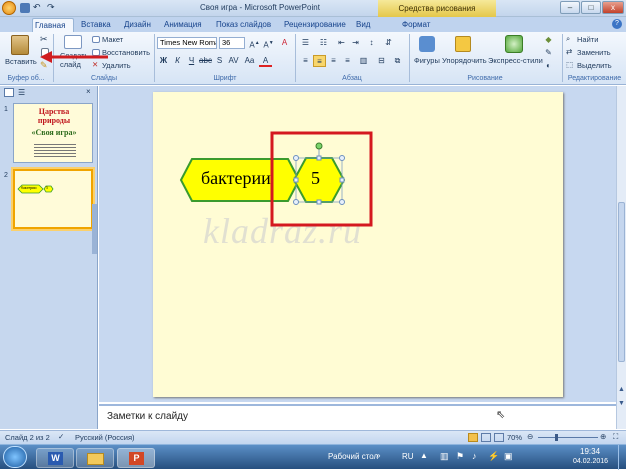  What do you see at coordinates (233, 61) in the screenshot?
I see `spacing-icon: AV` at bounding box center [233, 61].